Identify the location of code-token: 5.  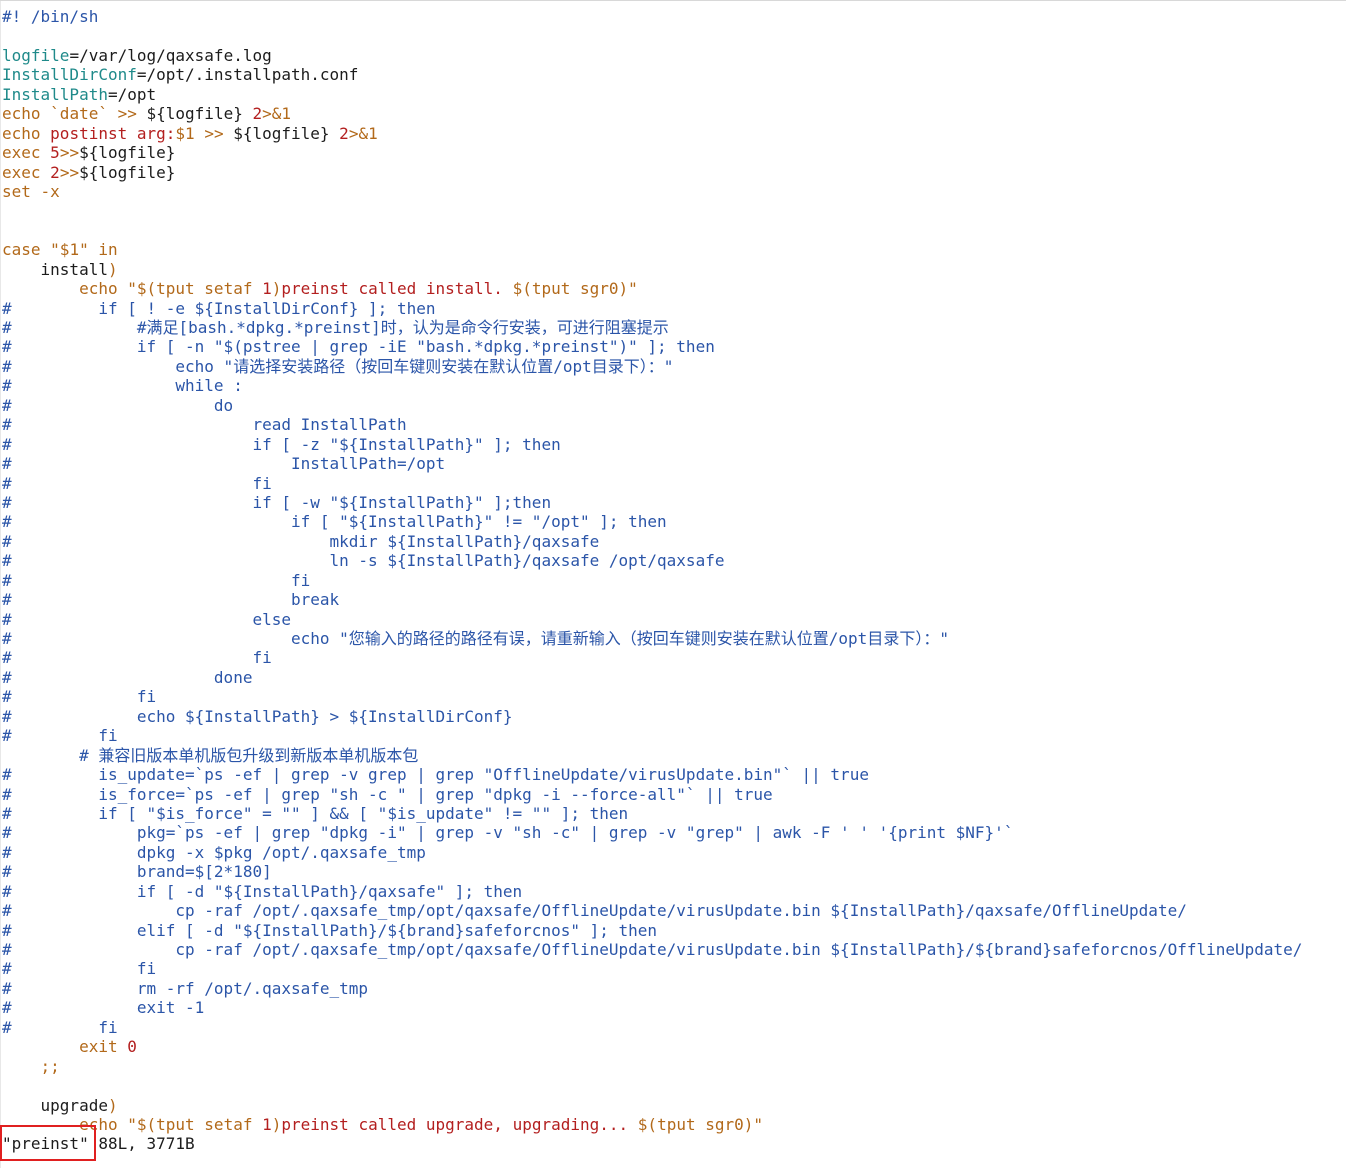
(55, 153).